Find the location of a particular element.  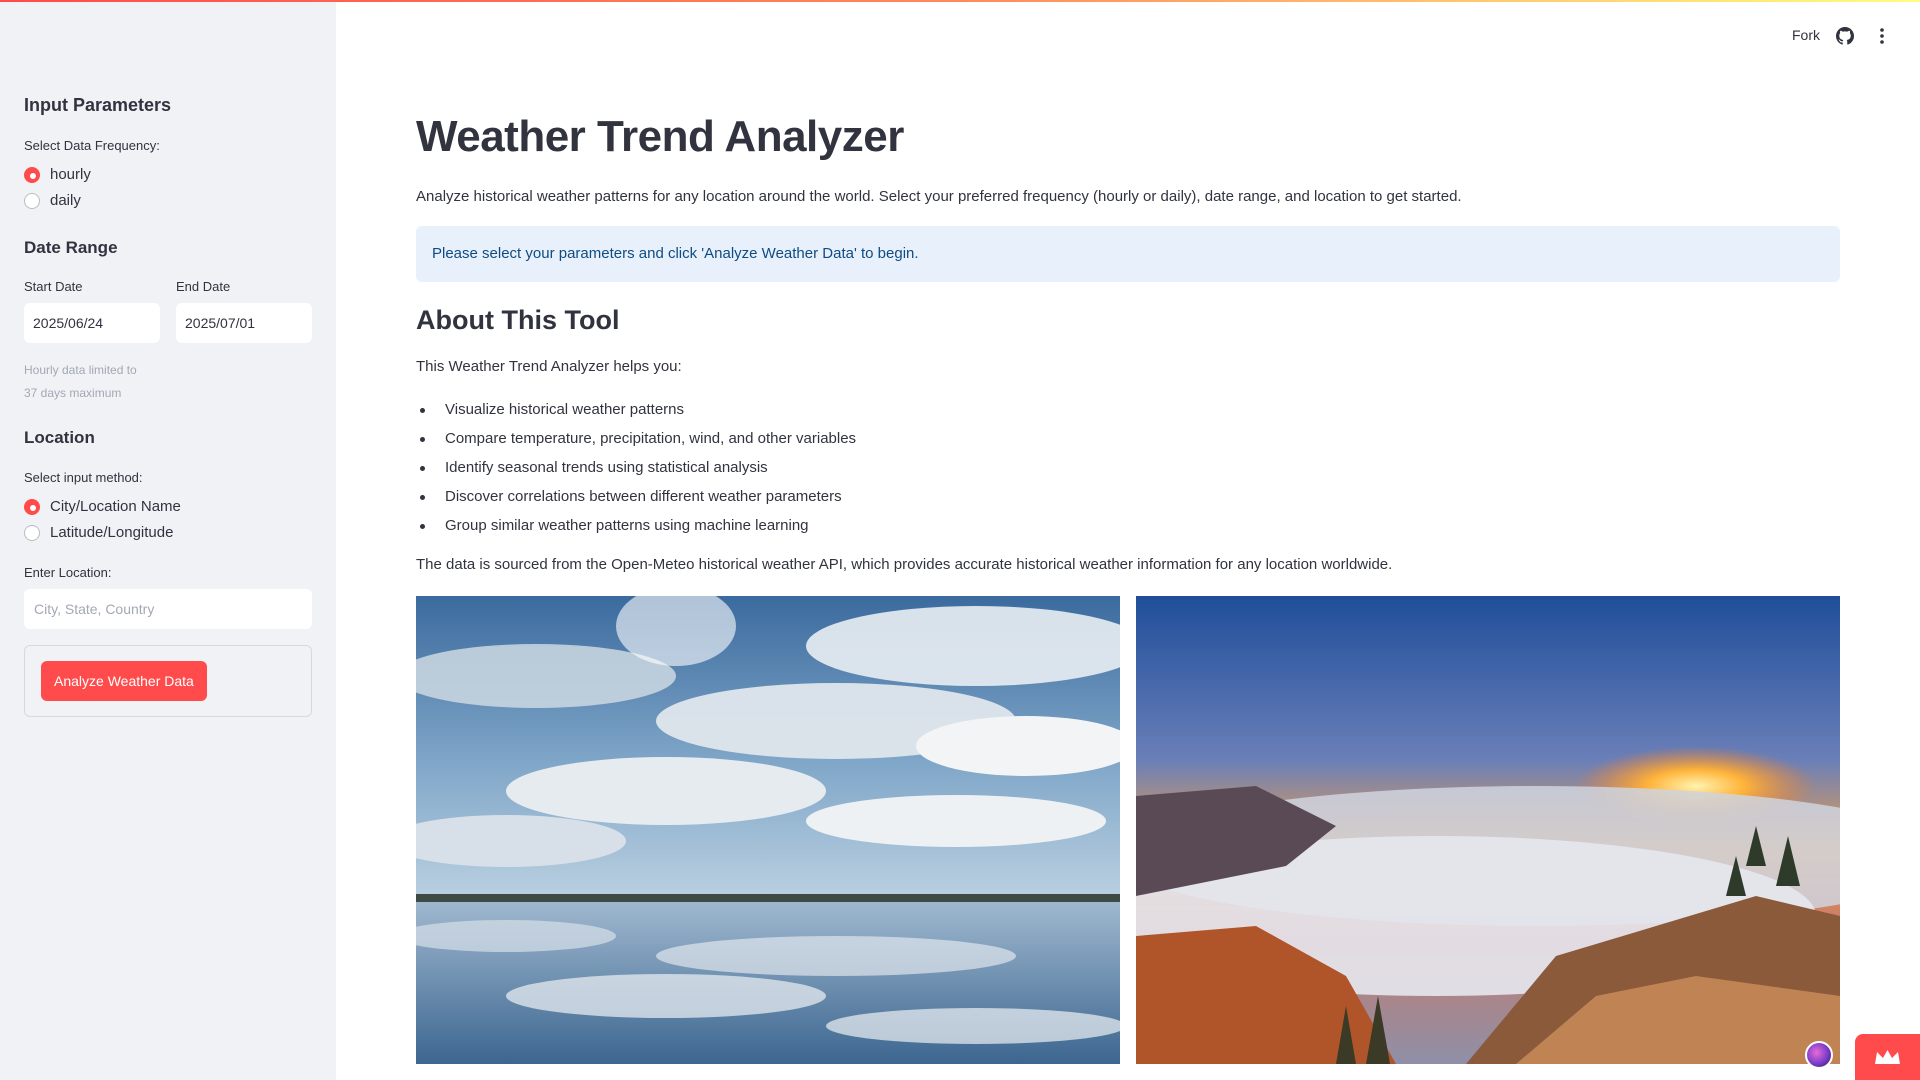

input-parameters-heading: Input Parameters is located at coordinates (98, 105).